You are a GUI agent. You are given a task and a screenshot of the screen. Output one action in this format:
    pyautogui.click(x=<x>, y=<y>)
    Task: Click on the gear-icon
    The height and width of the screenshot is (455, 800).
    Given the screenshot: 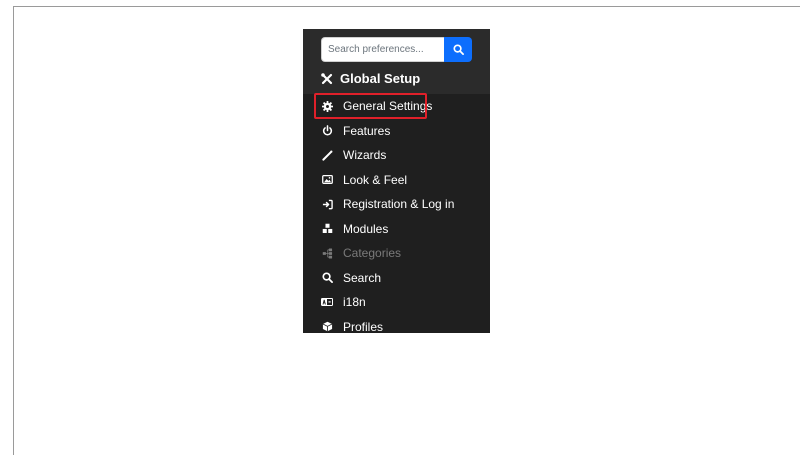 What is the action you would take?
    pyautogui.click(x=327, y=106)
    